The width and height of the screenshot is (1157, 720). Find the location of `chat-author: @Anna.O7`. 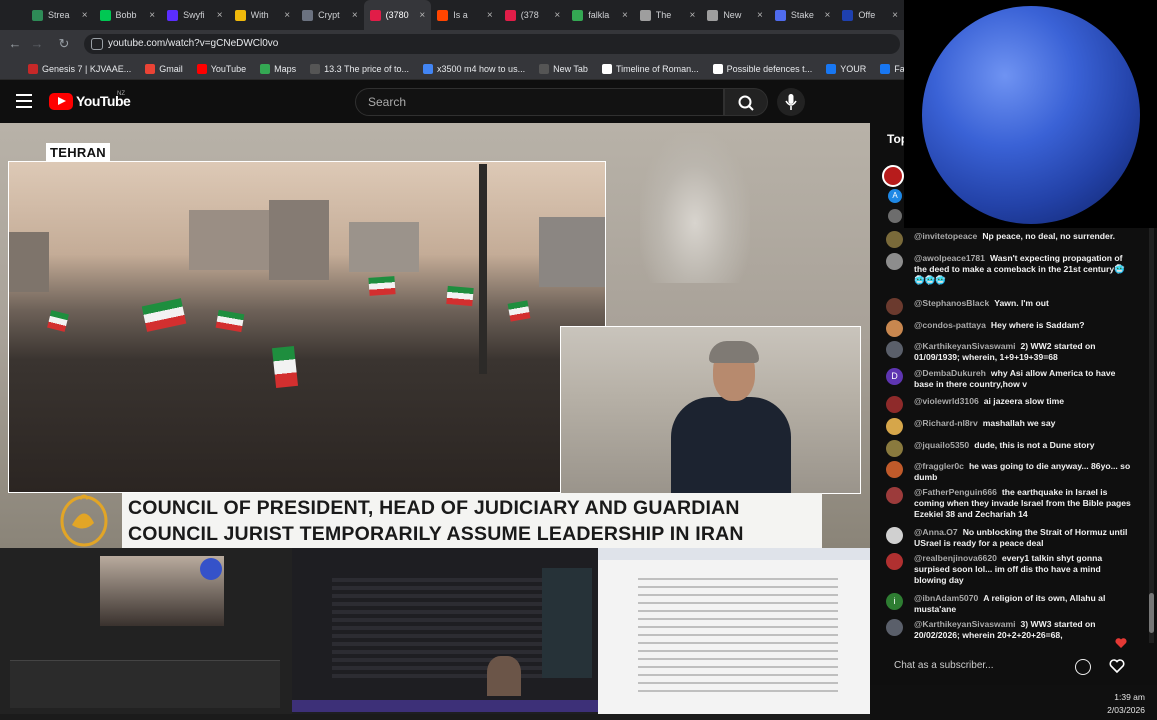

chat-author: @Anna.O7 is located at coordinates (936, 532).